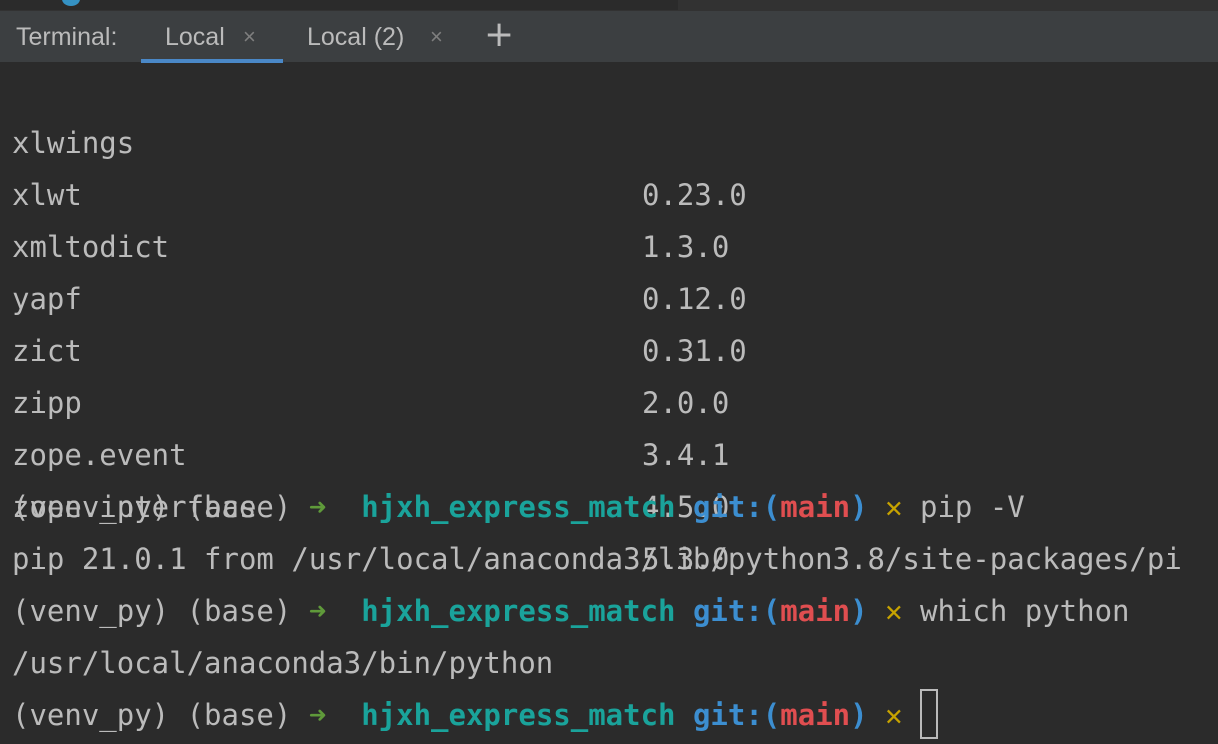  Describe the element at coordinates (694, 299) in the screenshot. I see `package-version: 0.12.0` at that location.